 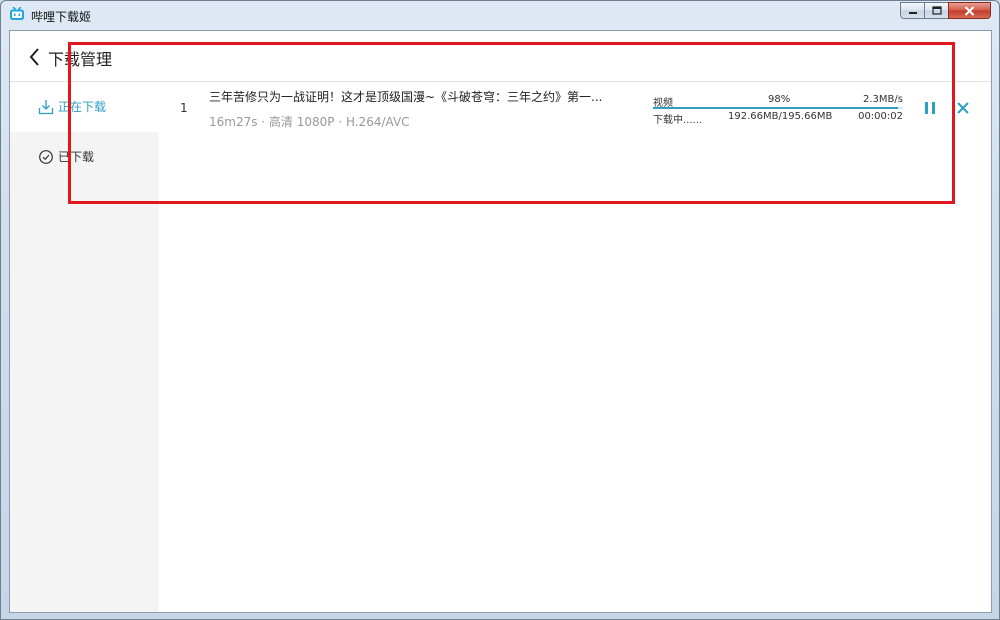 I want to click on progress-bar-fill, so click(x=775, y=108).